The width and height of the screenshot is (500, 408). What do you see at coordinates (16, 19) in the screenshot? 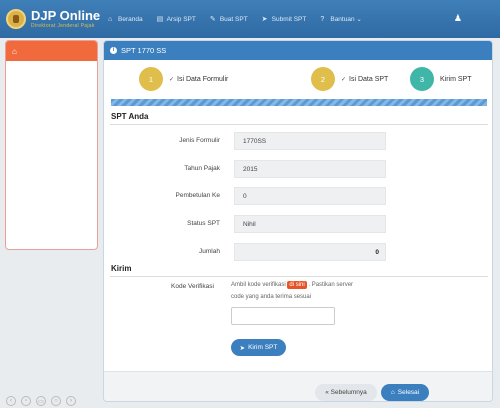
I see `djp-logo-icon` at bounding box center [16, 19].